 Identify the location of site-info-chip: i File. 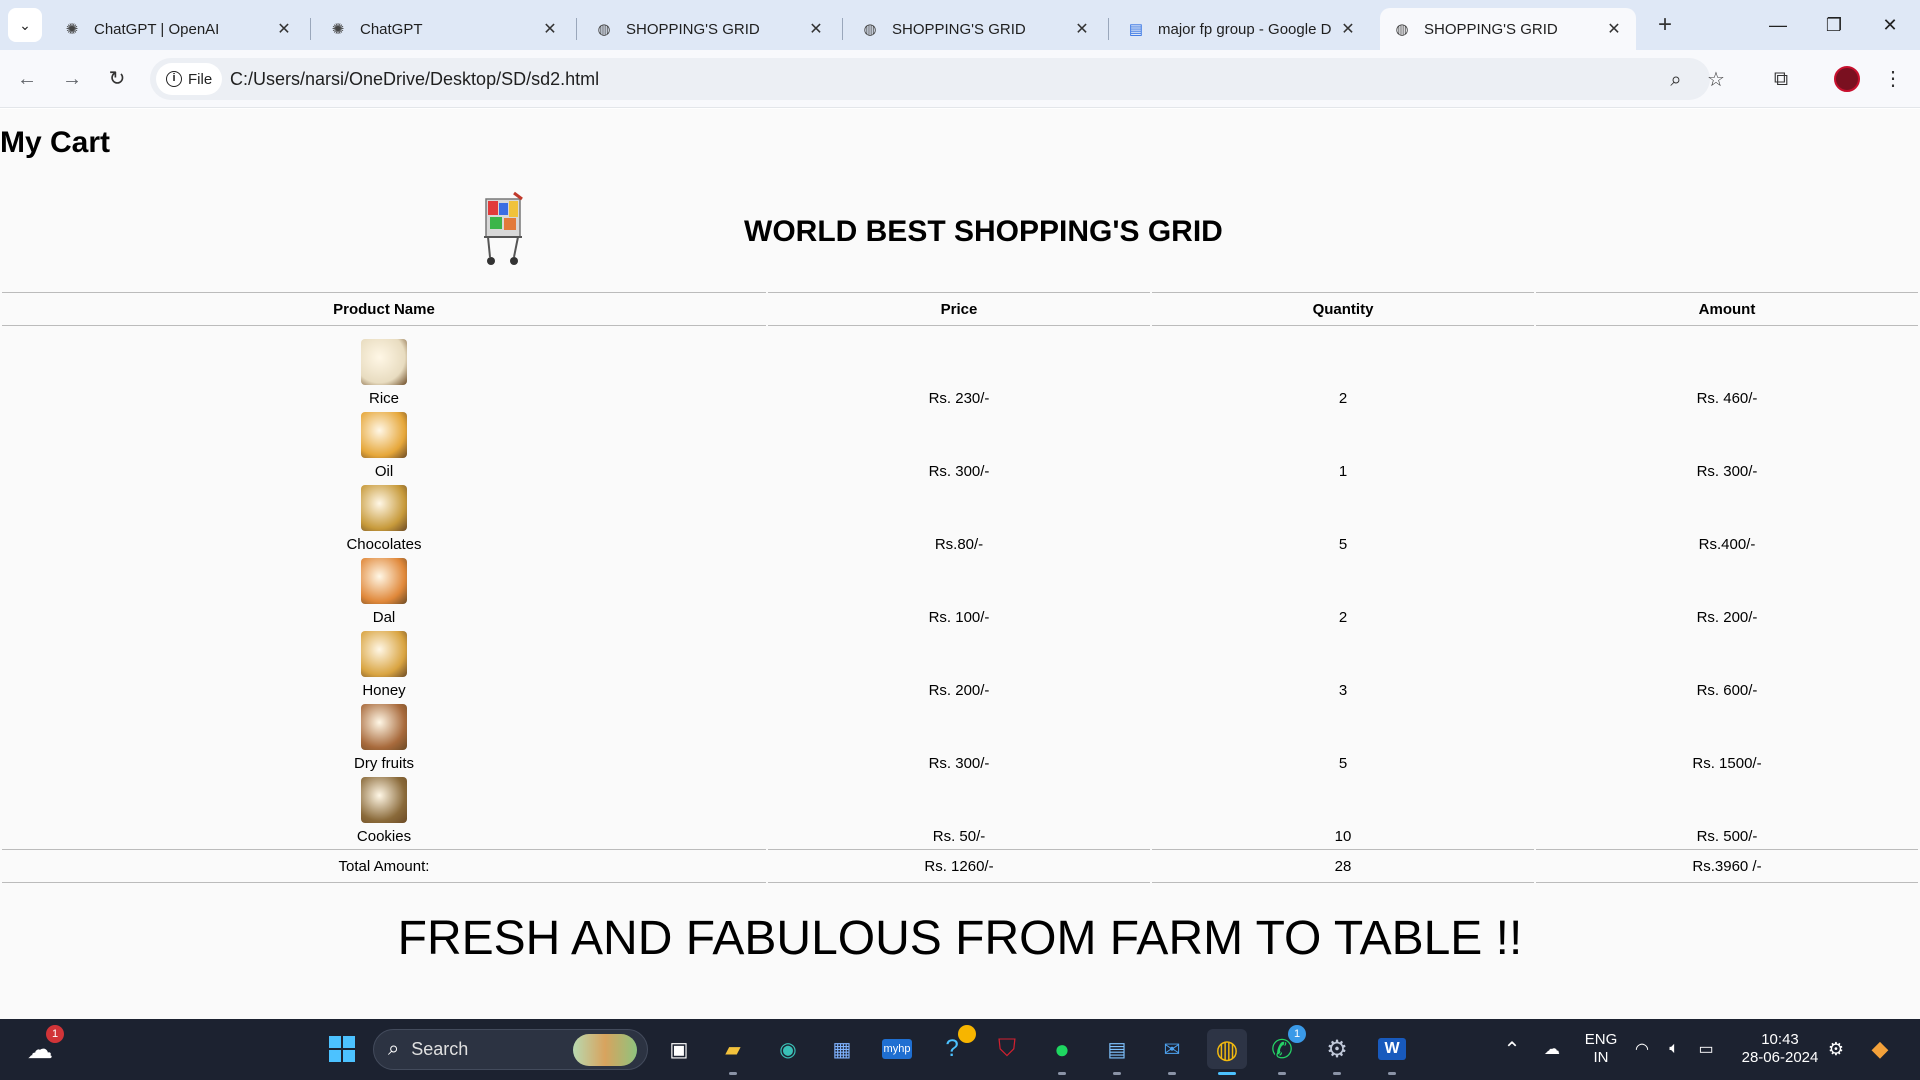
(189, 79).